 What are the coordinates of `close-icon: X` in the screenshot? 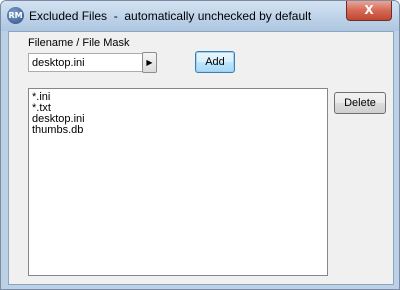 It's located at (369, 10).